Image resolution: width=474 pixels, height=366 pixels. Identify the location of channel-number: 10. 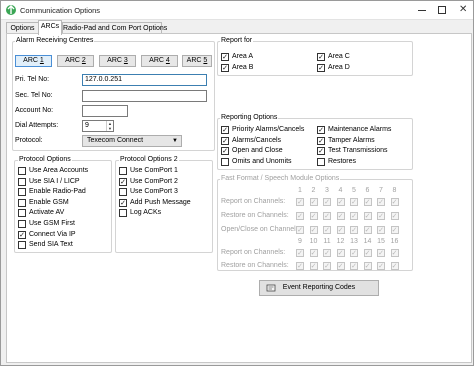
(313, 241).